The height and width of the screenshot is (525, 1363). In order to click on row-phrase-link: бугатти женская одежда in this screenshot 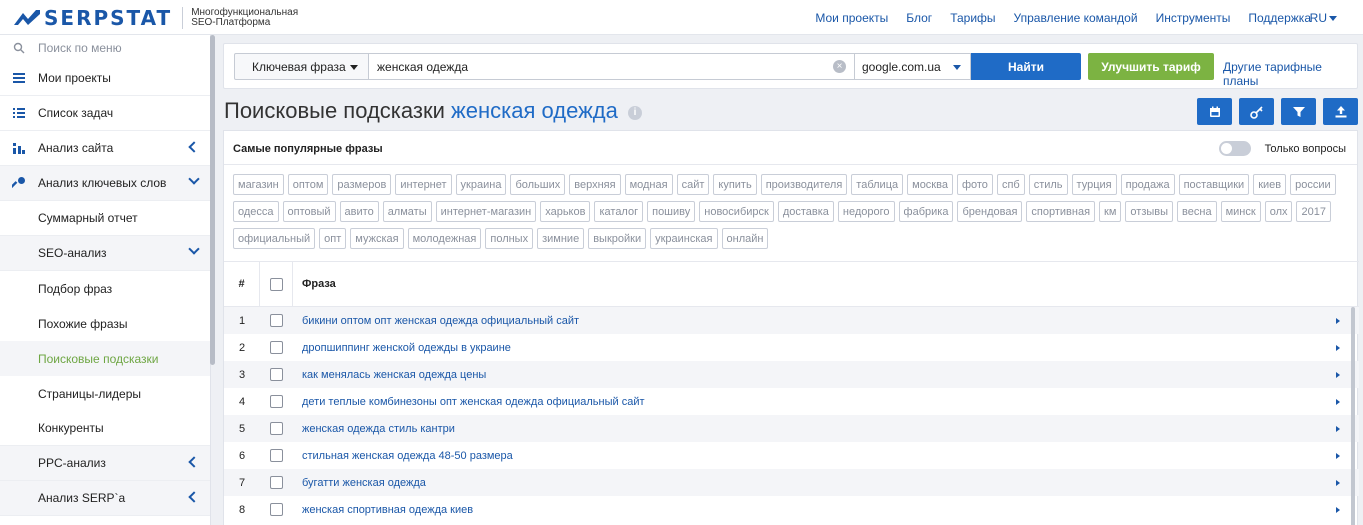, I will do `click(364, 483)`.